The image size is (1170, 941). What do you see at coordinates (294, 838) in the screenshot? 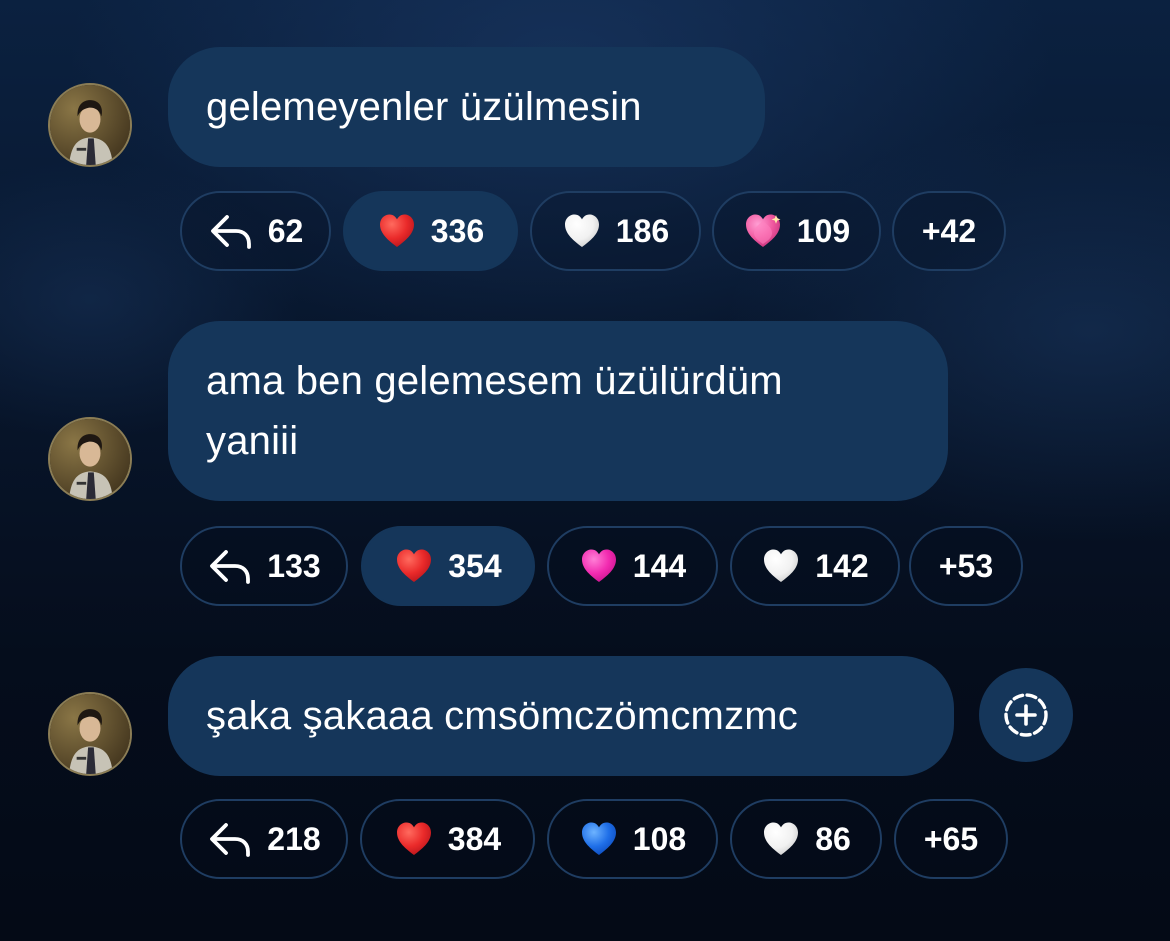
I see `reply-count: 218` at bounding box center [294, 838].